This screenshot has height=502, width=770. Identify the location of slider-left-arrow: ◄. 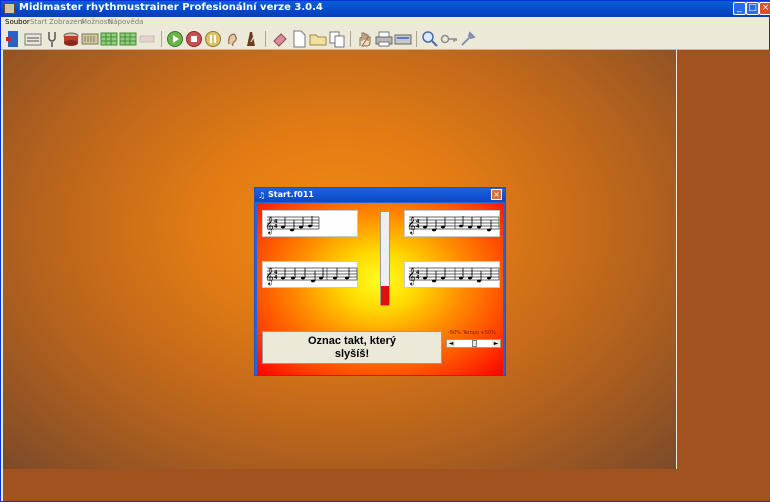
(451, 343).